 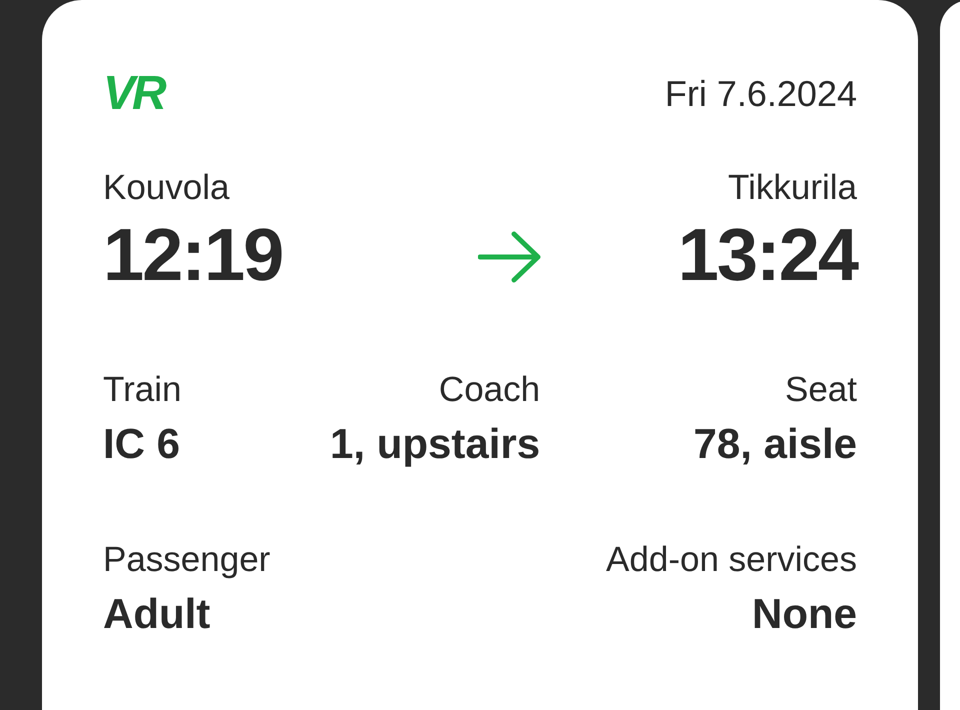 What do you see at coordinates (792, 188) in the screenshot?
I see `arrival-station: Tikkurila` at bounding box center [792, 188].